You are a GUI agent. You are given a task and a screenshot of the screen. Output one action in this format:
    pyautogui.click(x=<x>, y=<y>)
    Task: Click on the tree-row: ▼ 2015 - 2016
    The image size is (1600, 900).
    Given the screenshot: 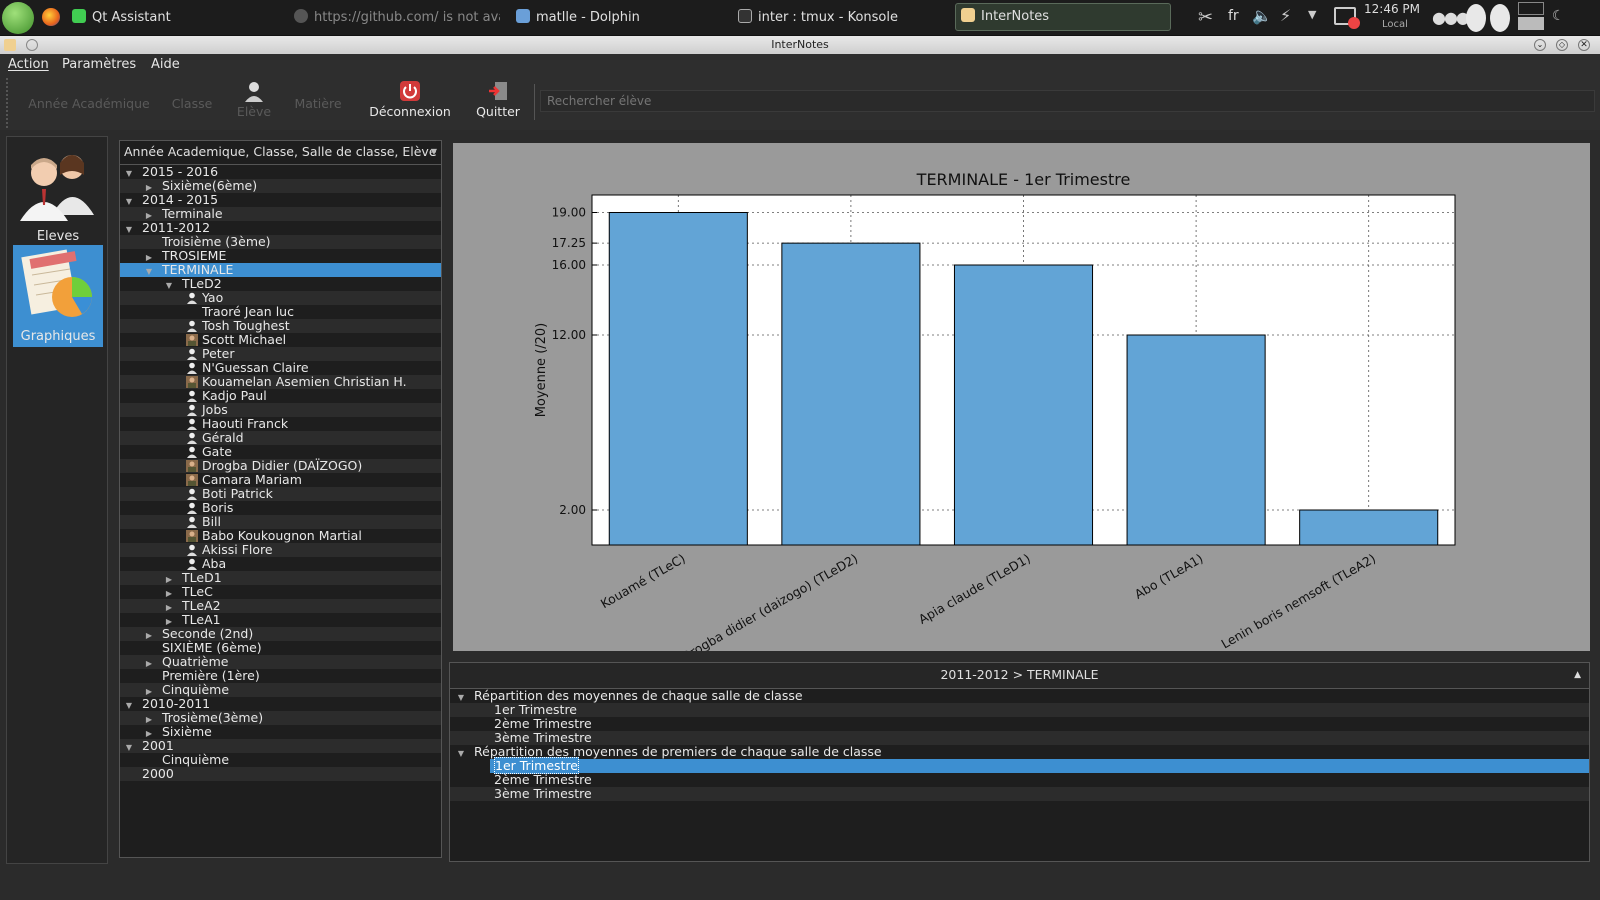 What is the action you would take?
    pyautogui.click(x=280, y=172)
    